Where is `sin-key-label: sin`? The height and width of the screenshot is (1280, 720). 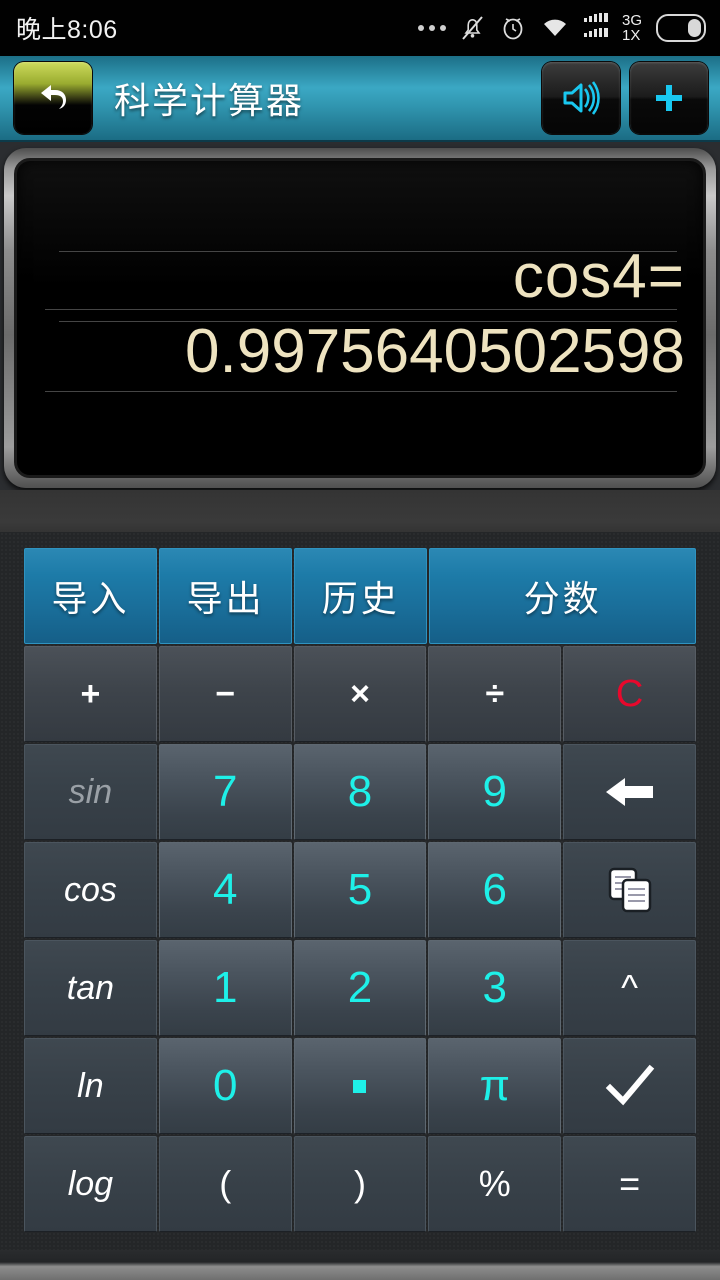 sin-key-label: sin is located at coordinates (90, 791).